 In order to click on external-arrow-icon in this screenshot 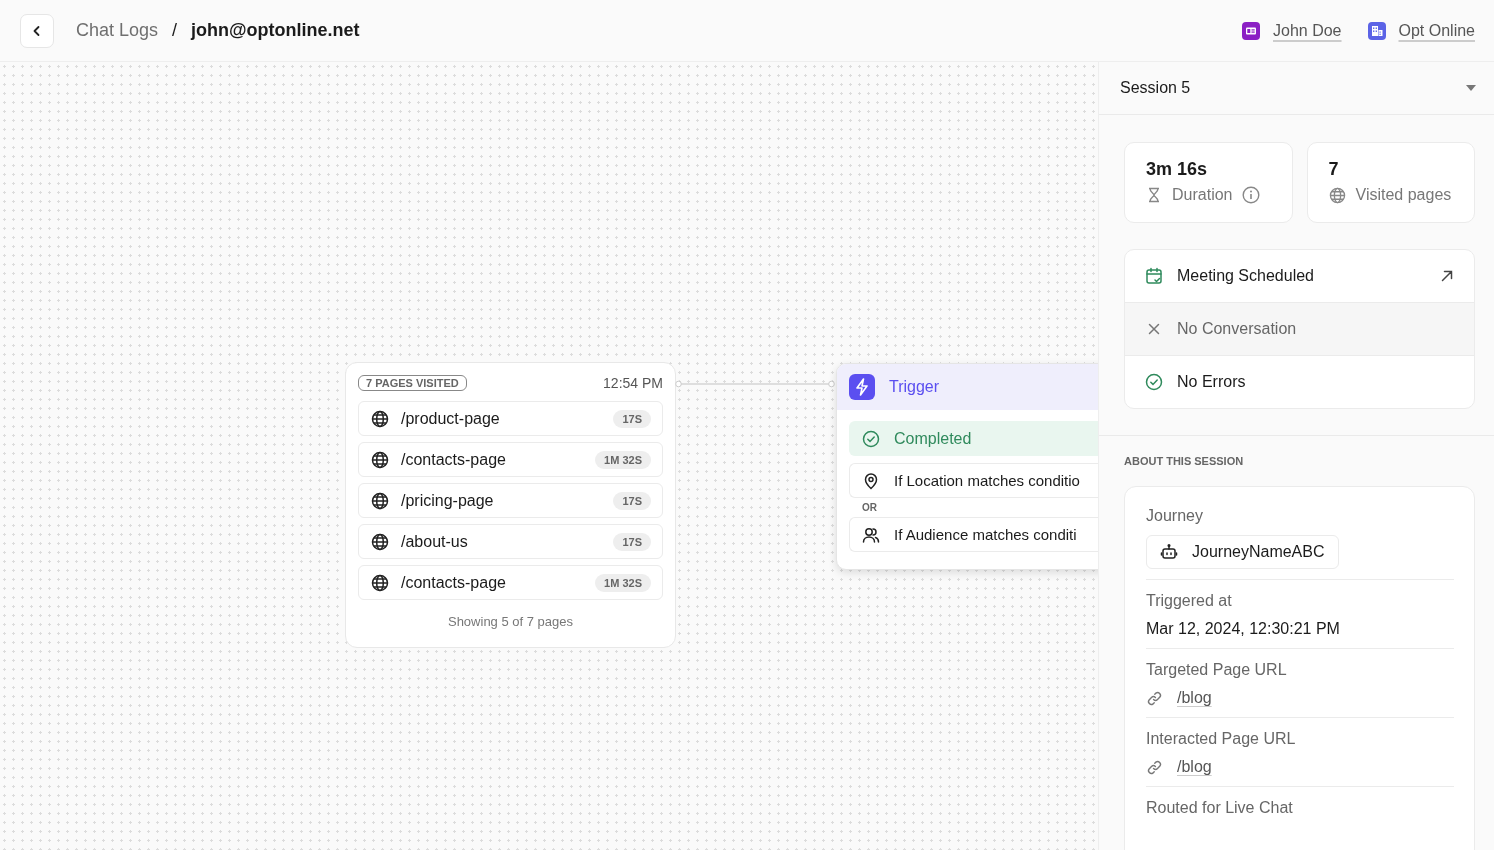, I will do `click(1447, 276)`.